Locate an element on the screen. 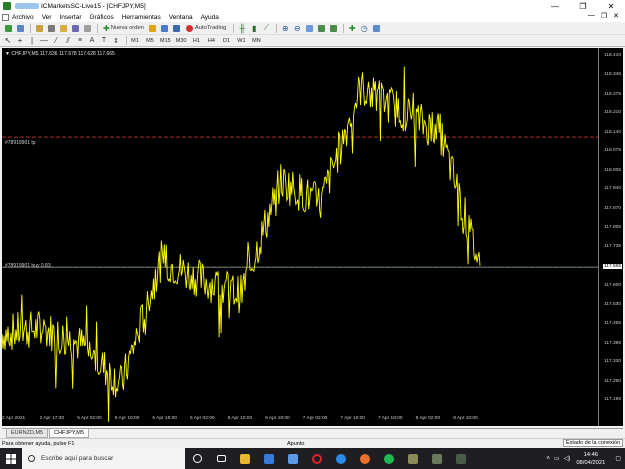 This screenshot has width=625, height=469. menu-ventana: Ventana is located at coordinates (181, 17).